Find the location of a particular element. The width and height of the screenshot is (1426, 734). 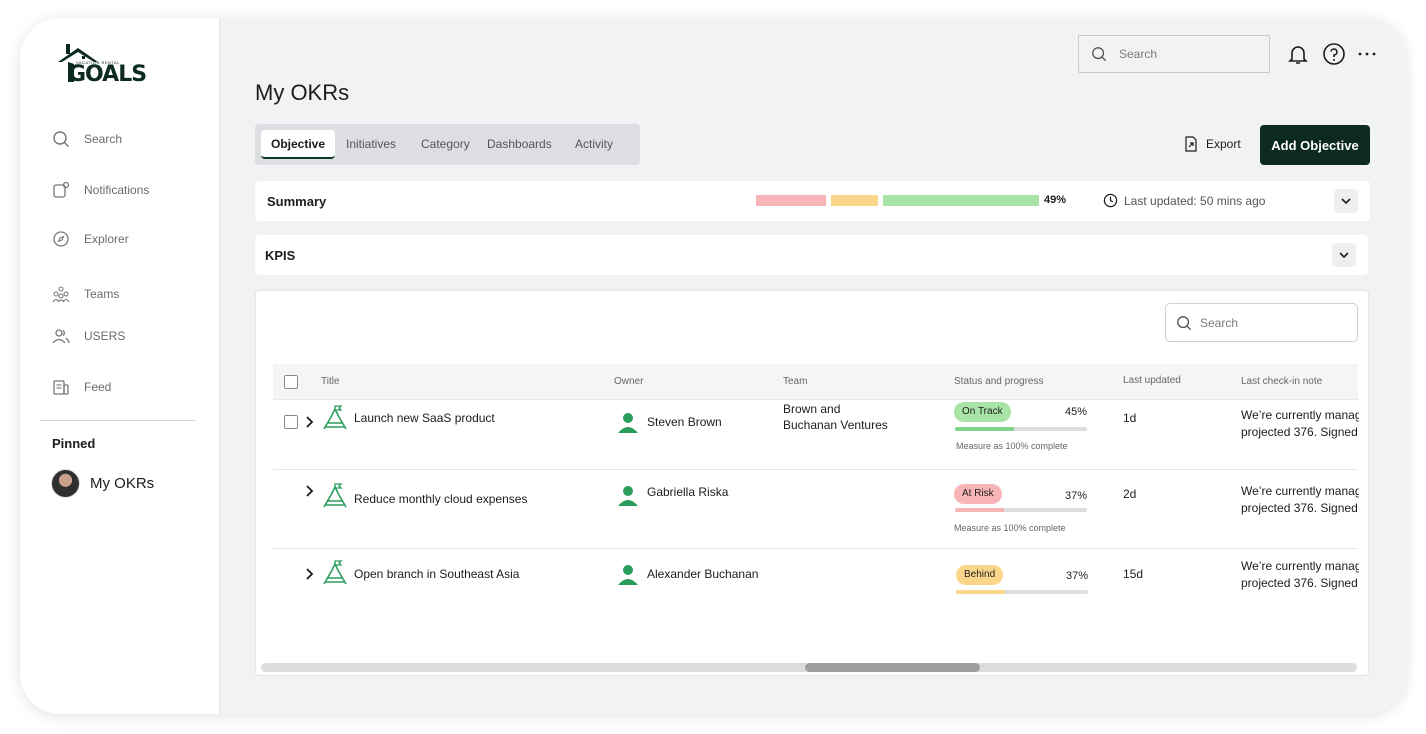

summary-last-updated: Last updated: 50 mins ago is located at coordinates (1184, 200).